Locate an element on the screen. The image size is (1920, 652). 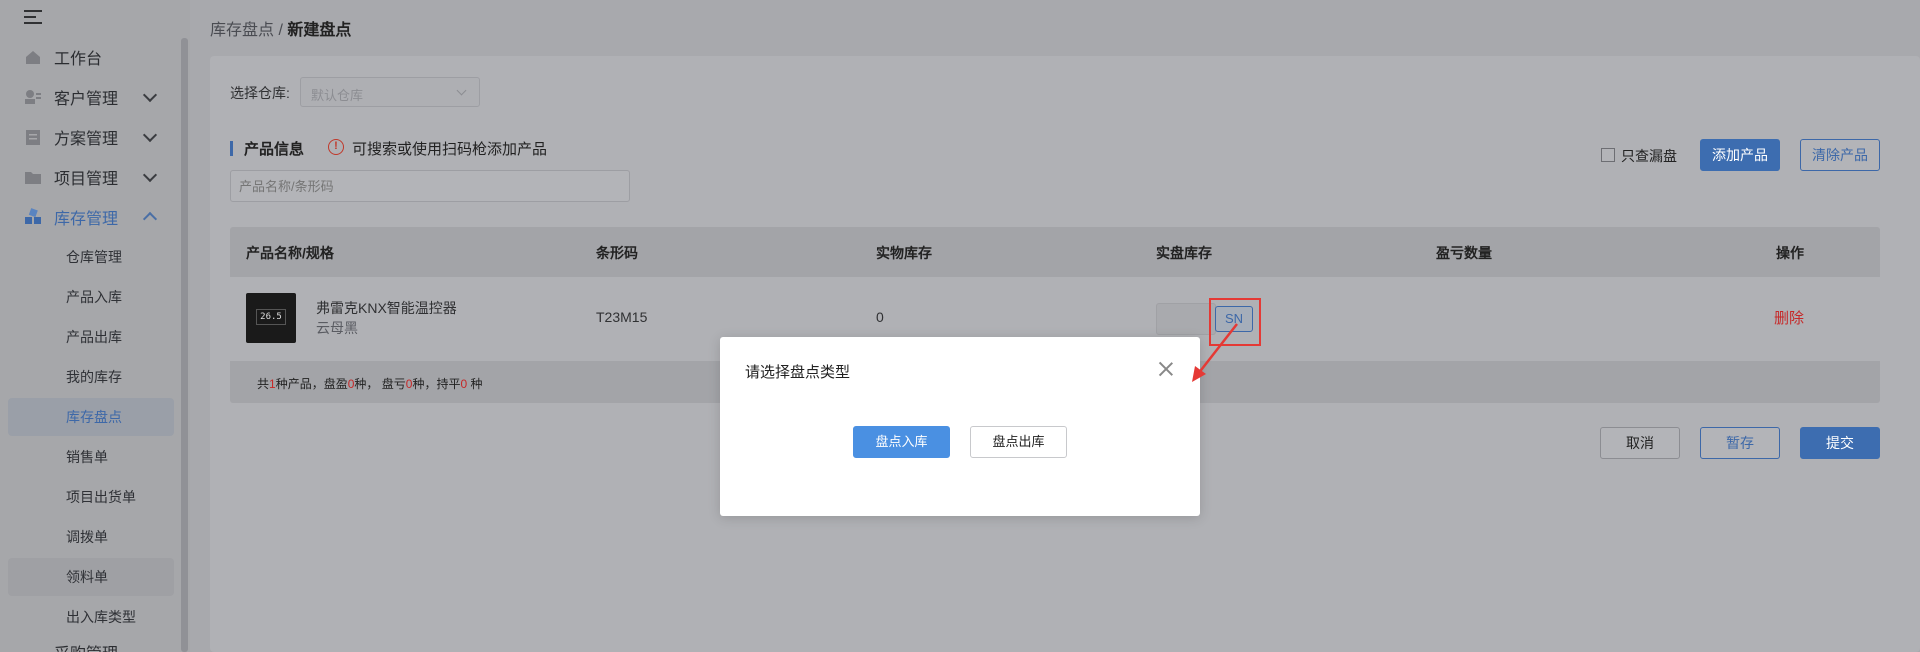
warning-icon: ! is located at coordinates (336, 147).